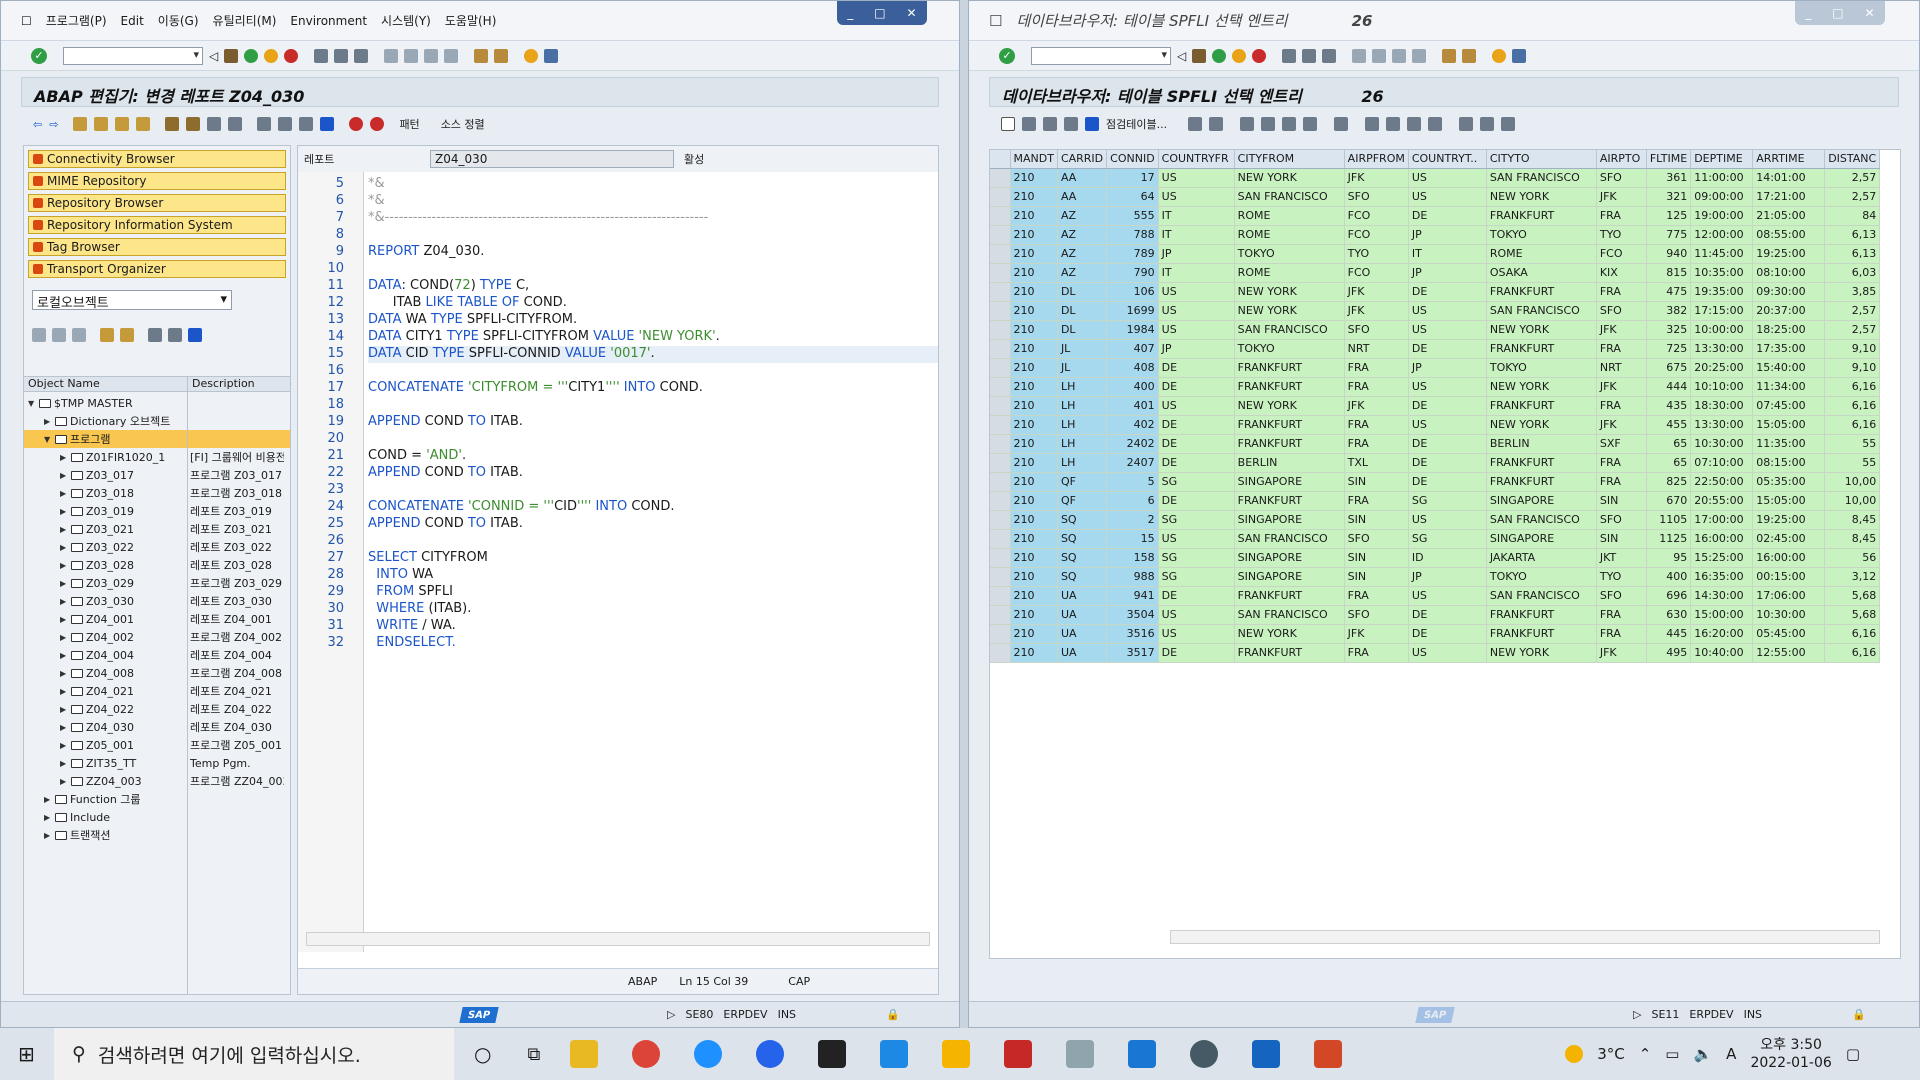  Describe the element at coordinates (1034, 159) in the screenshot. I see `column-header: MANDT` at that location.